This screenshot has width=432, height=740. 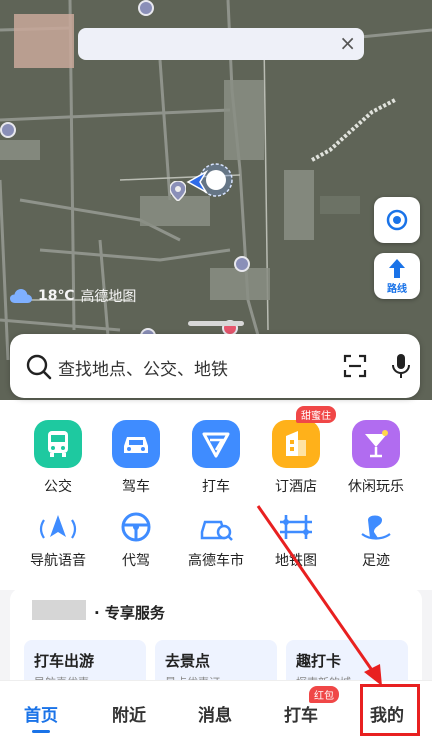 I want to click on service-metro-map: 地铁图, so click(x=296, y=540).